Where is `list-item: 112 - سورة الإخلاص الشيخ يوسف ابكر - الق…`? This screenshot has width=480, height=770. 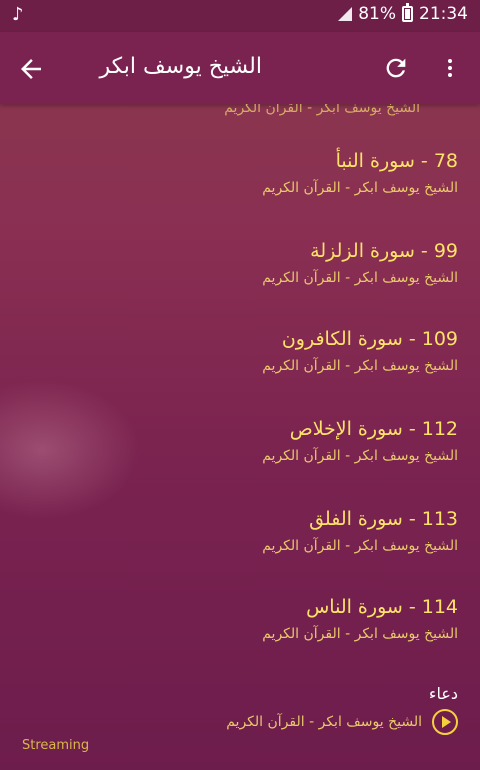
list-item: 112 - سورة الإخلاص الشيخ يوسف ابكر - الق… is located at coordinates (308, 441).